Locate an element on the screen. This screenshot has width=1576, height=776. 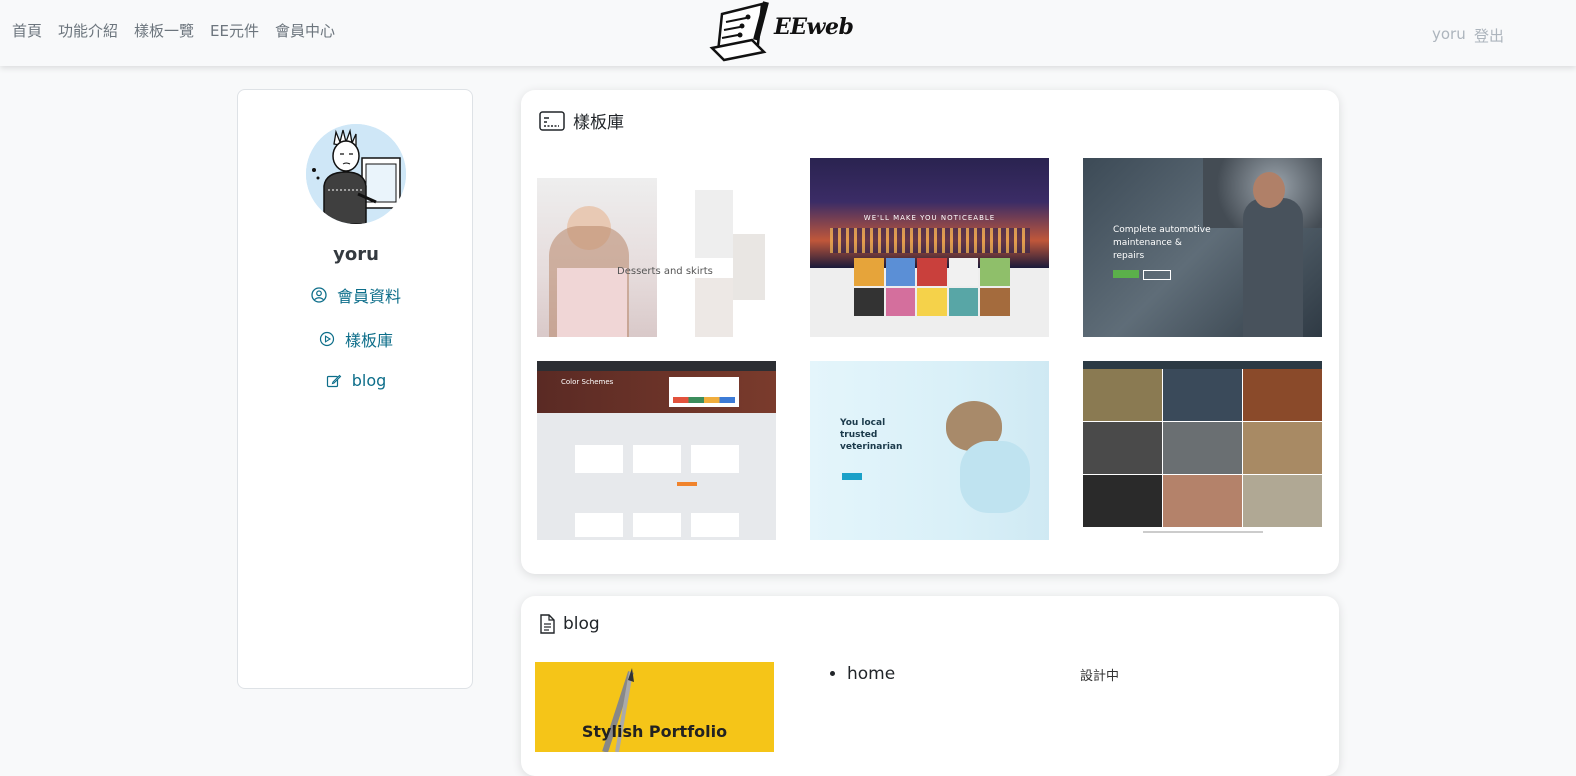
sidebar-item-templates: 樣板庫 is located at coordinates (356, 339).